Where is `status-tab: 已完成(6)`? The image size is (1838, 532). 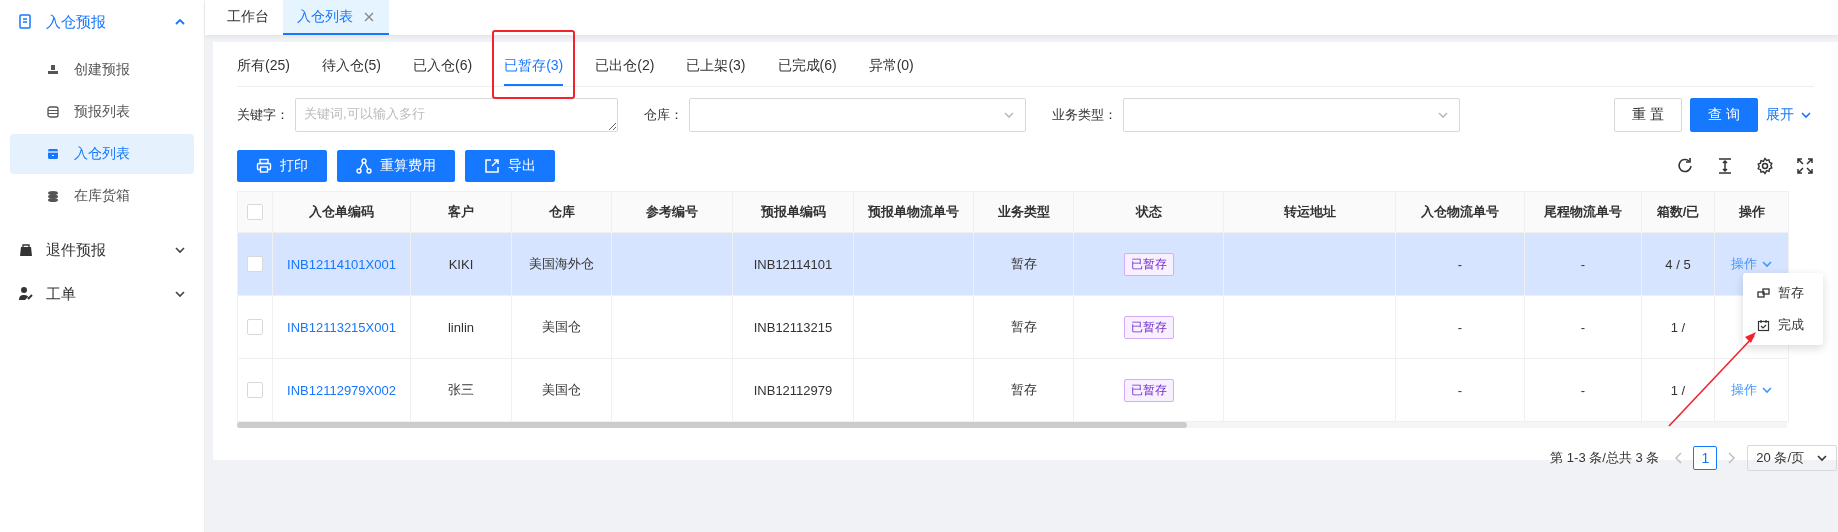
status-tab: 已完成(6) is located at coordinates (807, 64).